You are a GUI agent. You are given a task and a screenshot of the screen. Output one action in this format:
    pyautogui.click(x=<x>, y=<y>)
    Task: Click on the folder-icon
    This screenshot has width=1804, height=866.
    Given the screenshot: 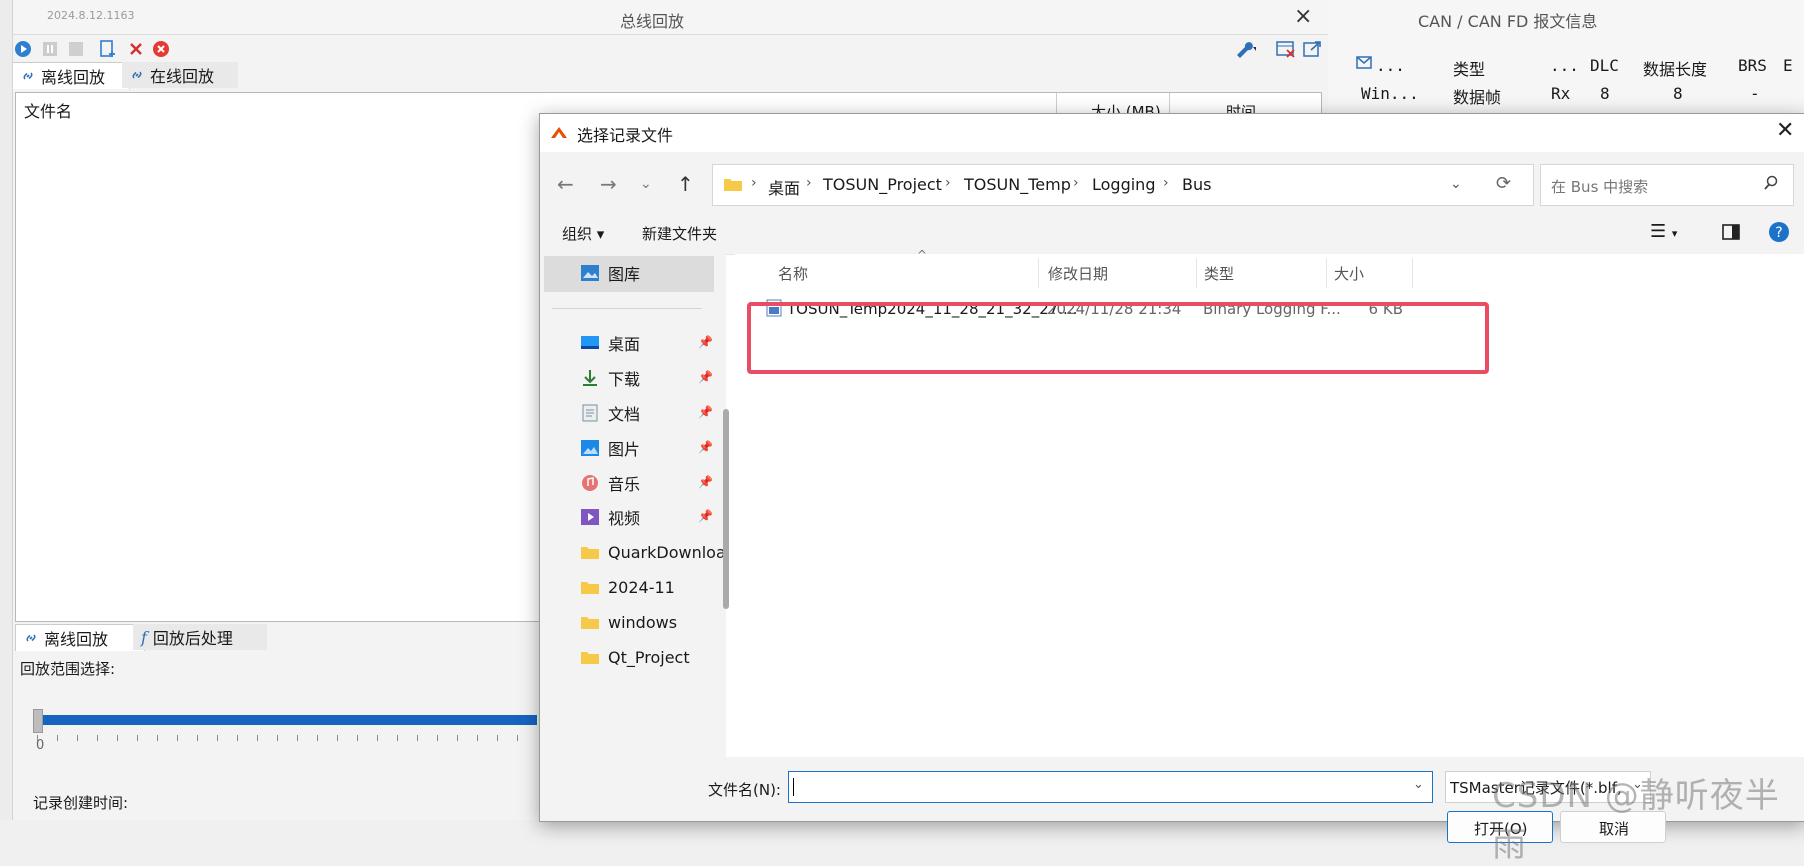 What is the action you would take?
    pyautogui.click(x=733, y=184)
    